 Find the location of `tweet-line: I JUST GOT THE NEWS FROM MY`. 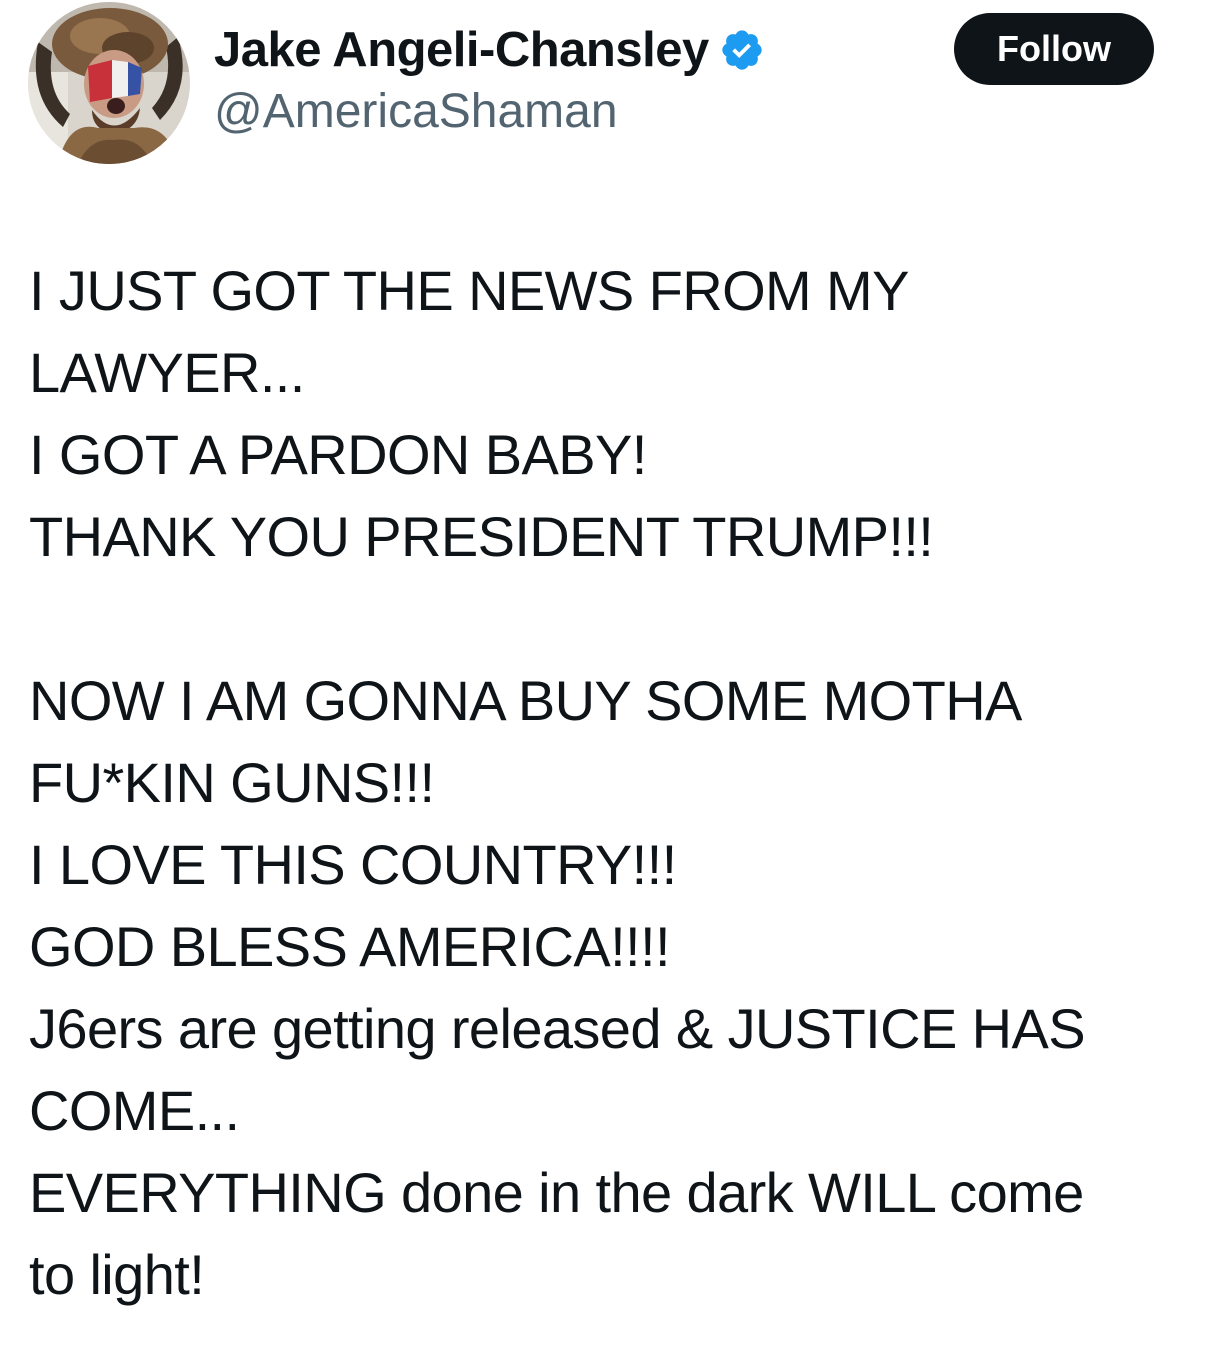

tweet-line: I JUST GOT THE NEWS FROM MY is located at coordinates (469, 290).